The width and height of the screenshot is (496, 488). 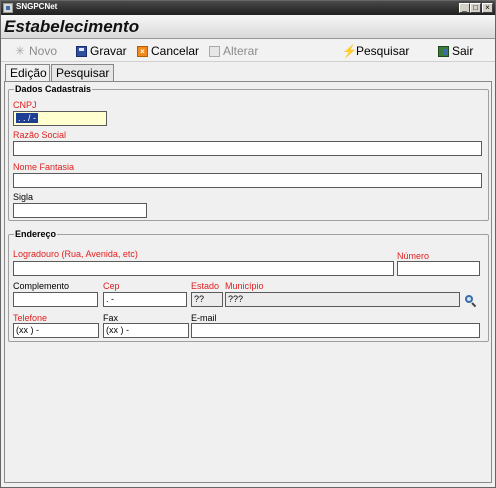 What do you see at coordinates (146, 330) in the screenshot?
I see `fax-field: (xx ) -` at bounding box center [146, 330].